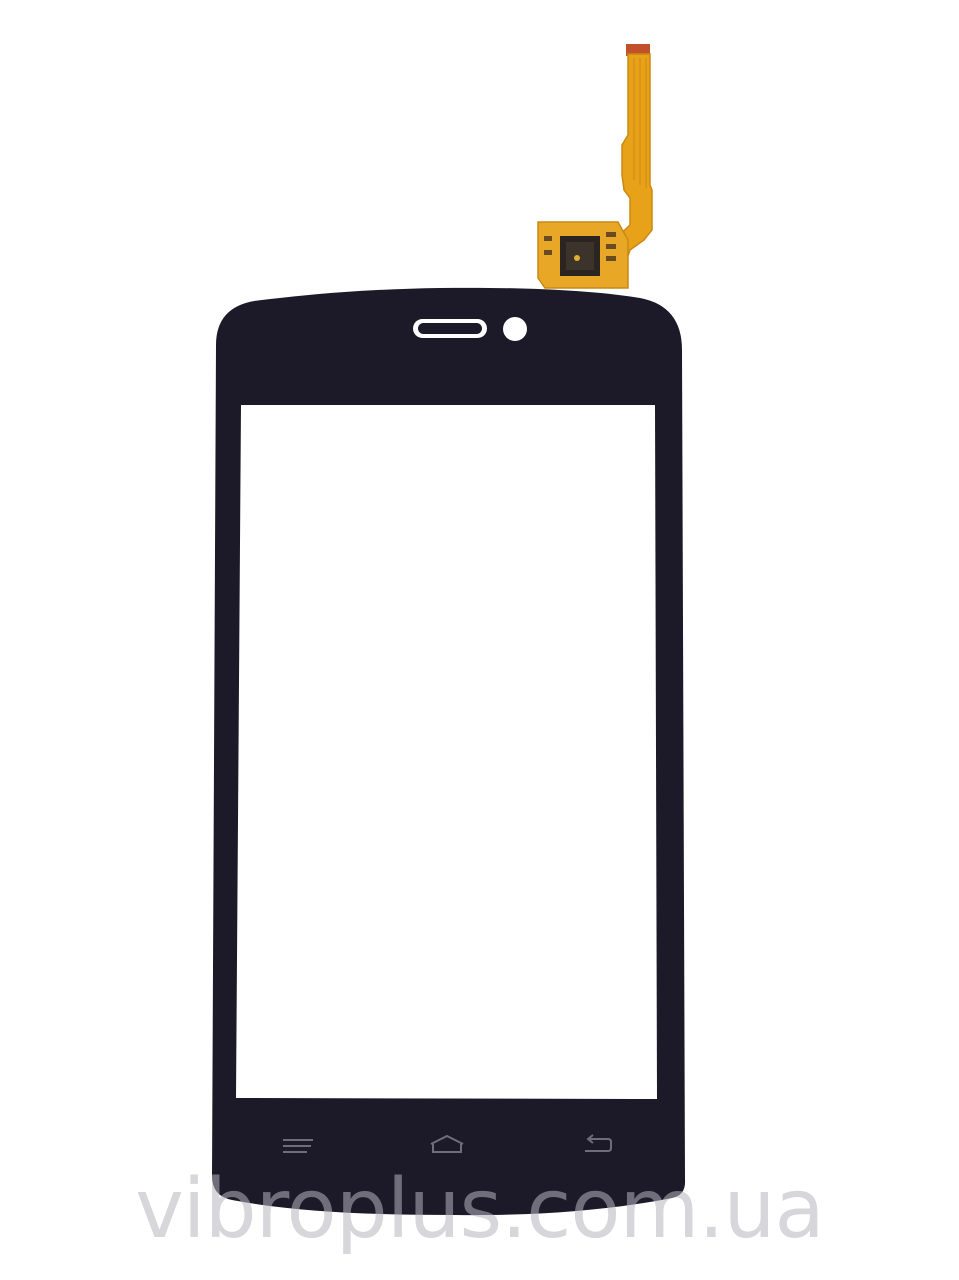 The width and height of the screenshot is (959, 1280). Describe the element at coordinates (515, 329) in the screenshot. I see `front-camera-hole` at that location.